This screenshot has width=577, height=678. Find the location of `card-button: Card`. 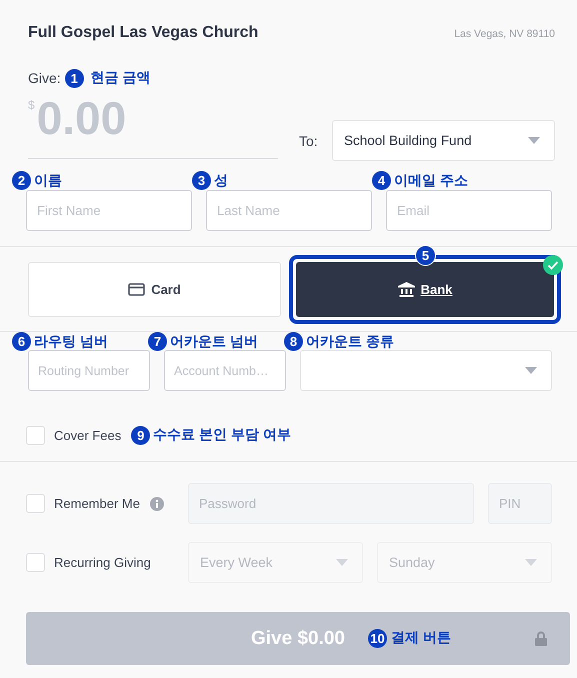

card-button: Card is located at coordinates (154, 289).